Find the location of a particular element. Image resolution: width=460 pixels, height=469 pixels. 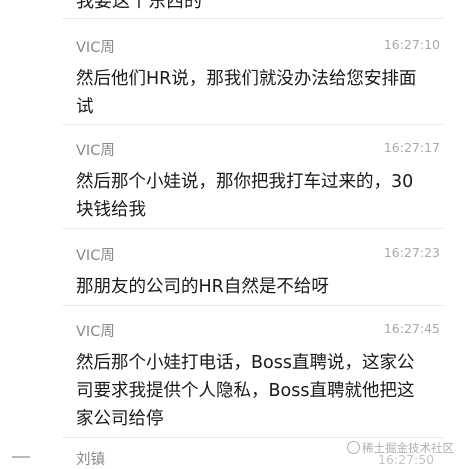

message-text: 那朋友的公司的HR自然是不给呀 is located at coordinates (202, 287).